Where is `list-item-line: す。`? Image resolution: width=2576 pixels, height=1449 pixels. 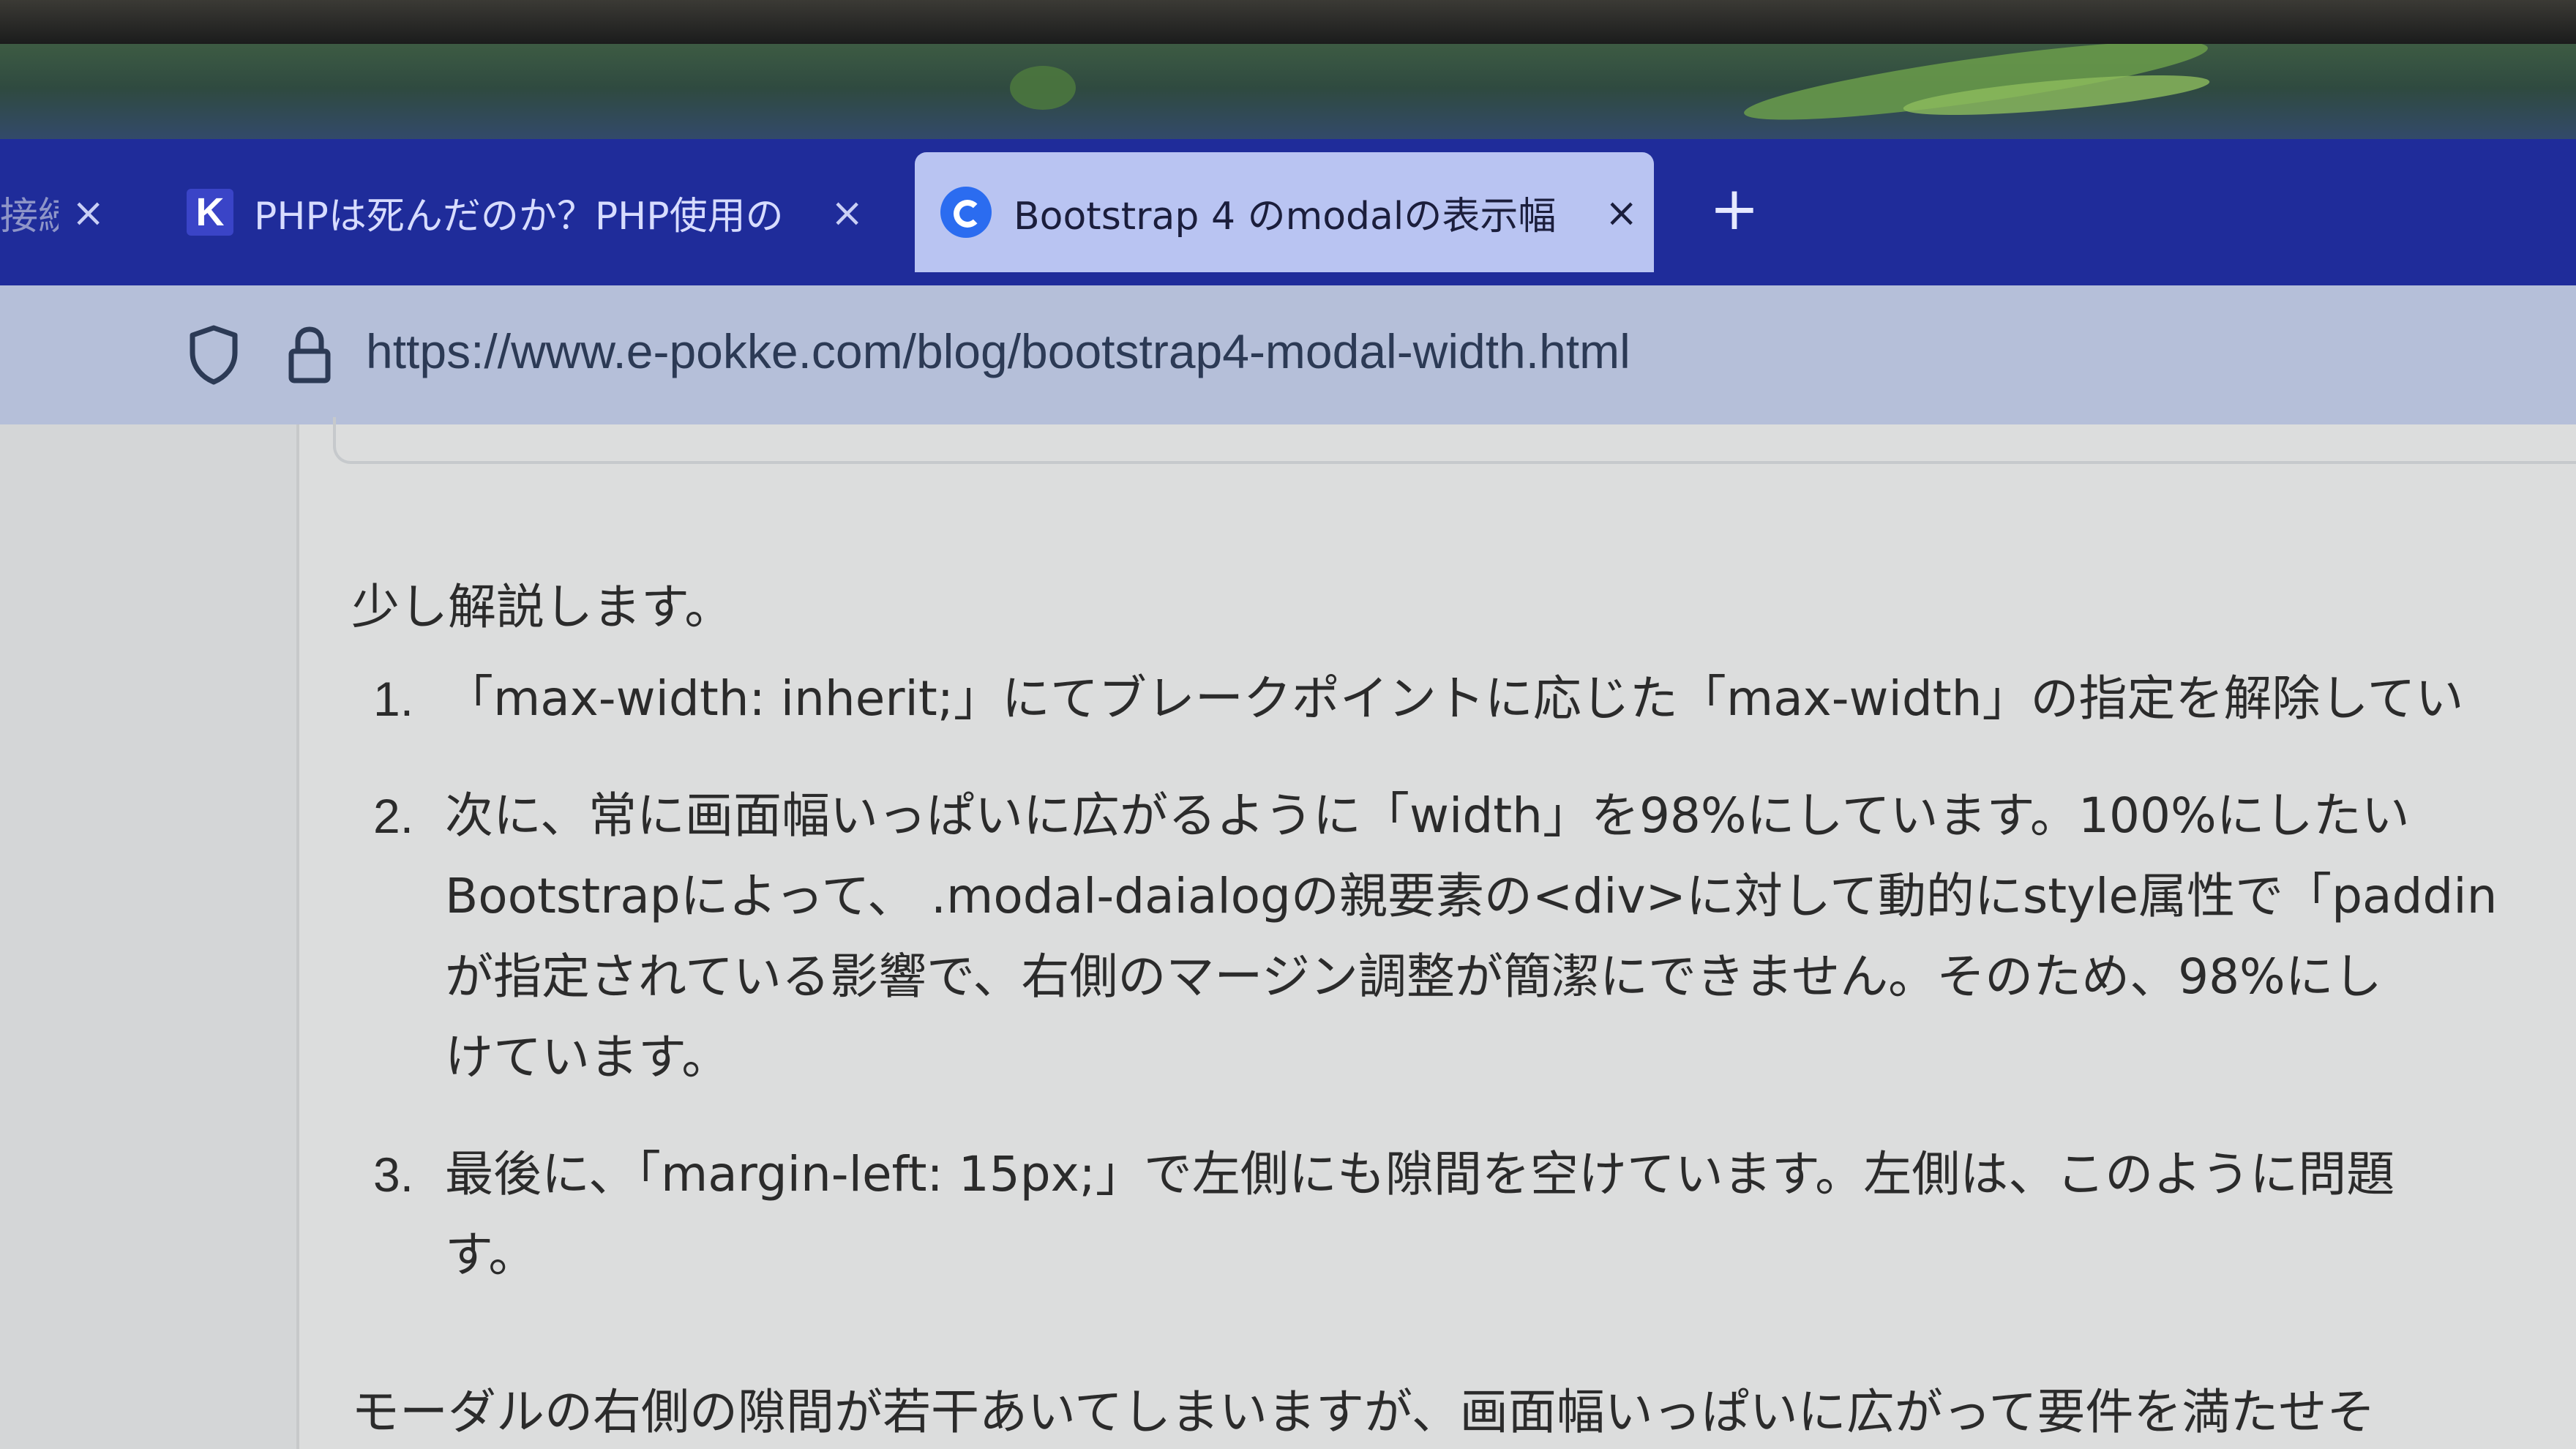
list-item-line: す。 is located at coordinates (491, 1255).